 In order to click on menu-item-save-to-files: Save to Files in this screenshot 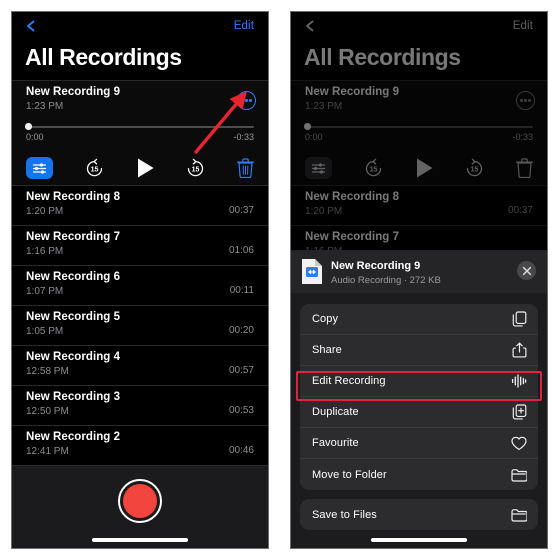, I will do `click(419, 514)`.